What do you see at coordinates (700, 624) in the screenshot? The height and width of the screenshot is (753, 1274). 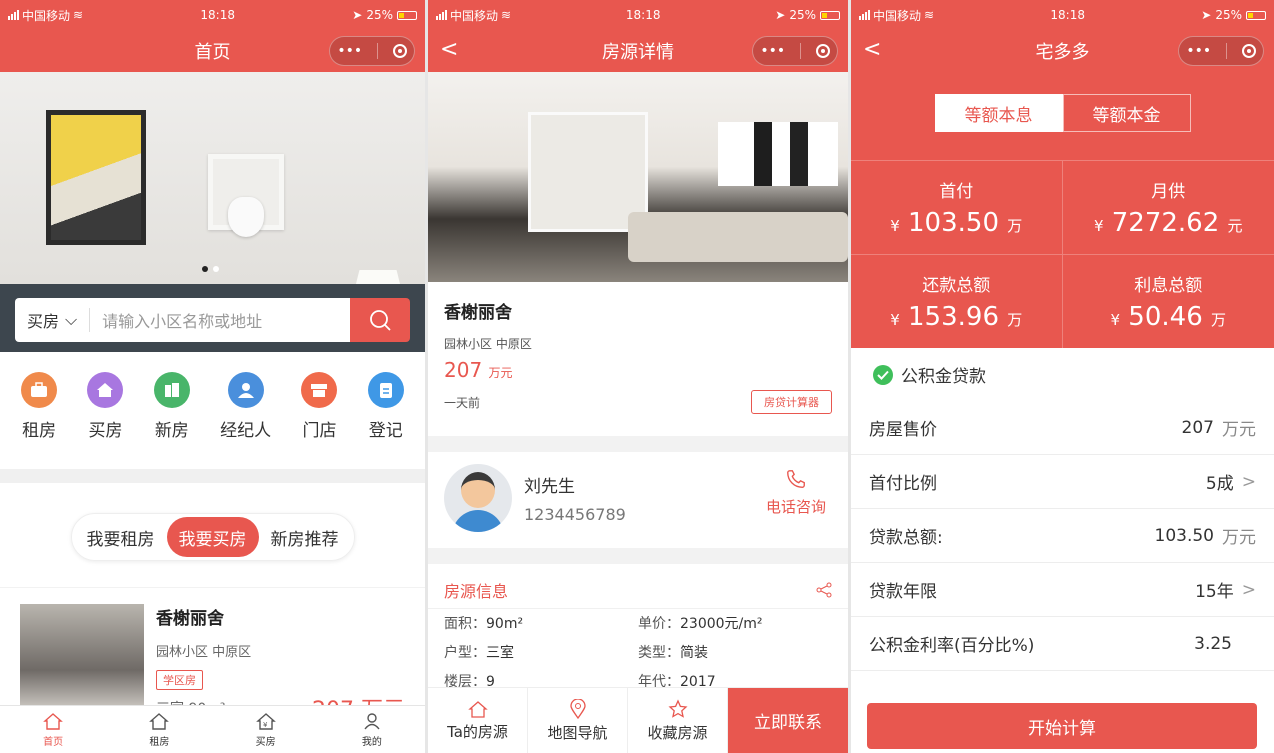 I see `info-unit-price: 单价：23000元/m²` at bounding box center [700, 624].